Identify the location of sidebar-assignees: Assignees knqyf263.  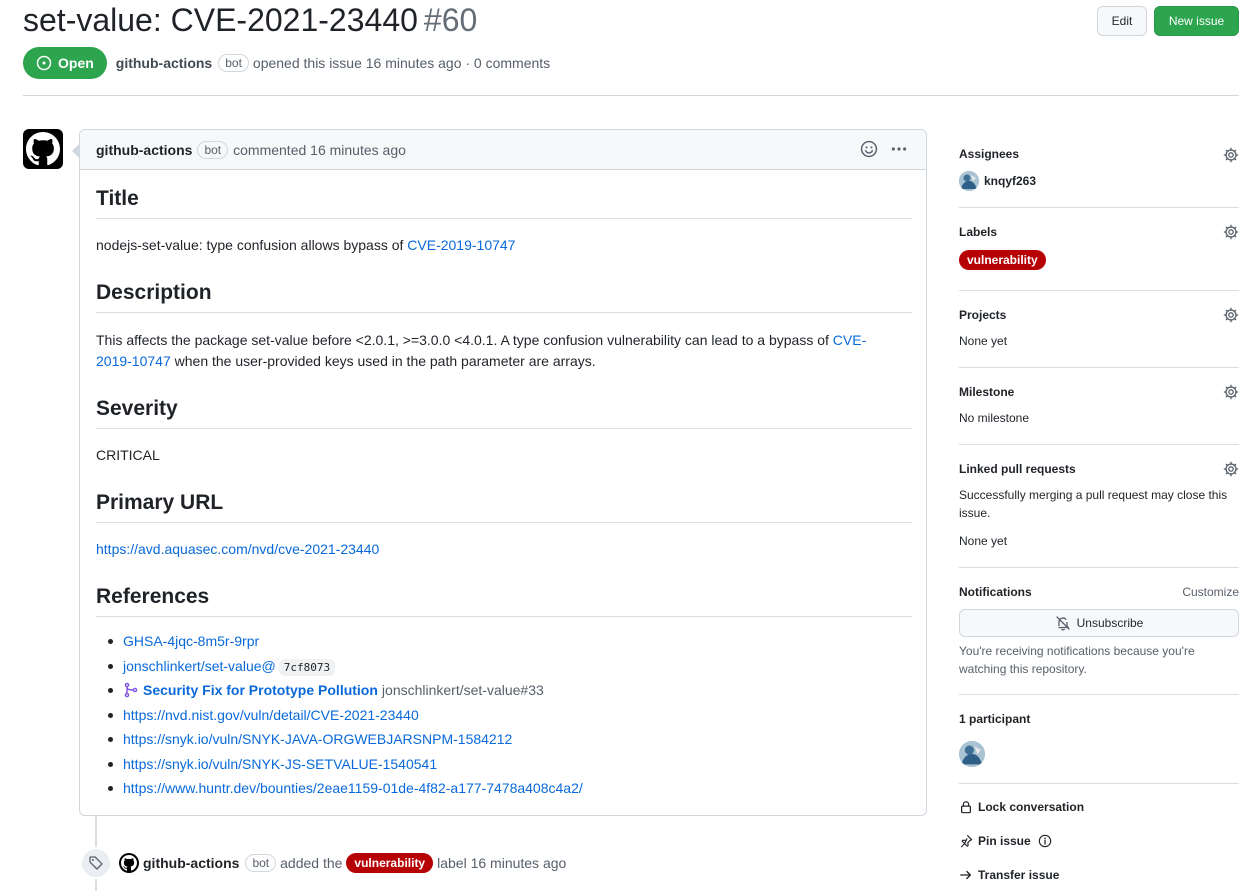
(1099, 168).